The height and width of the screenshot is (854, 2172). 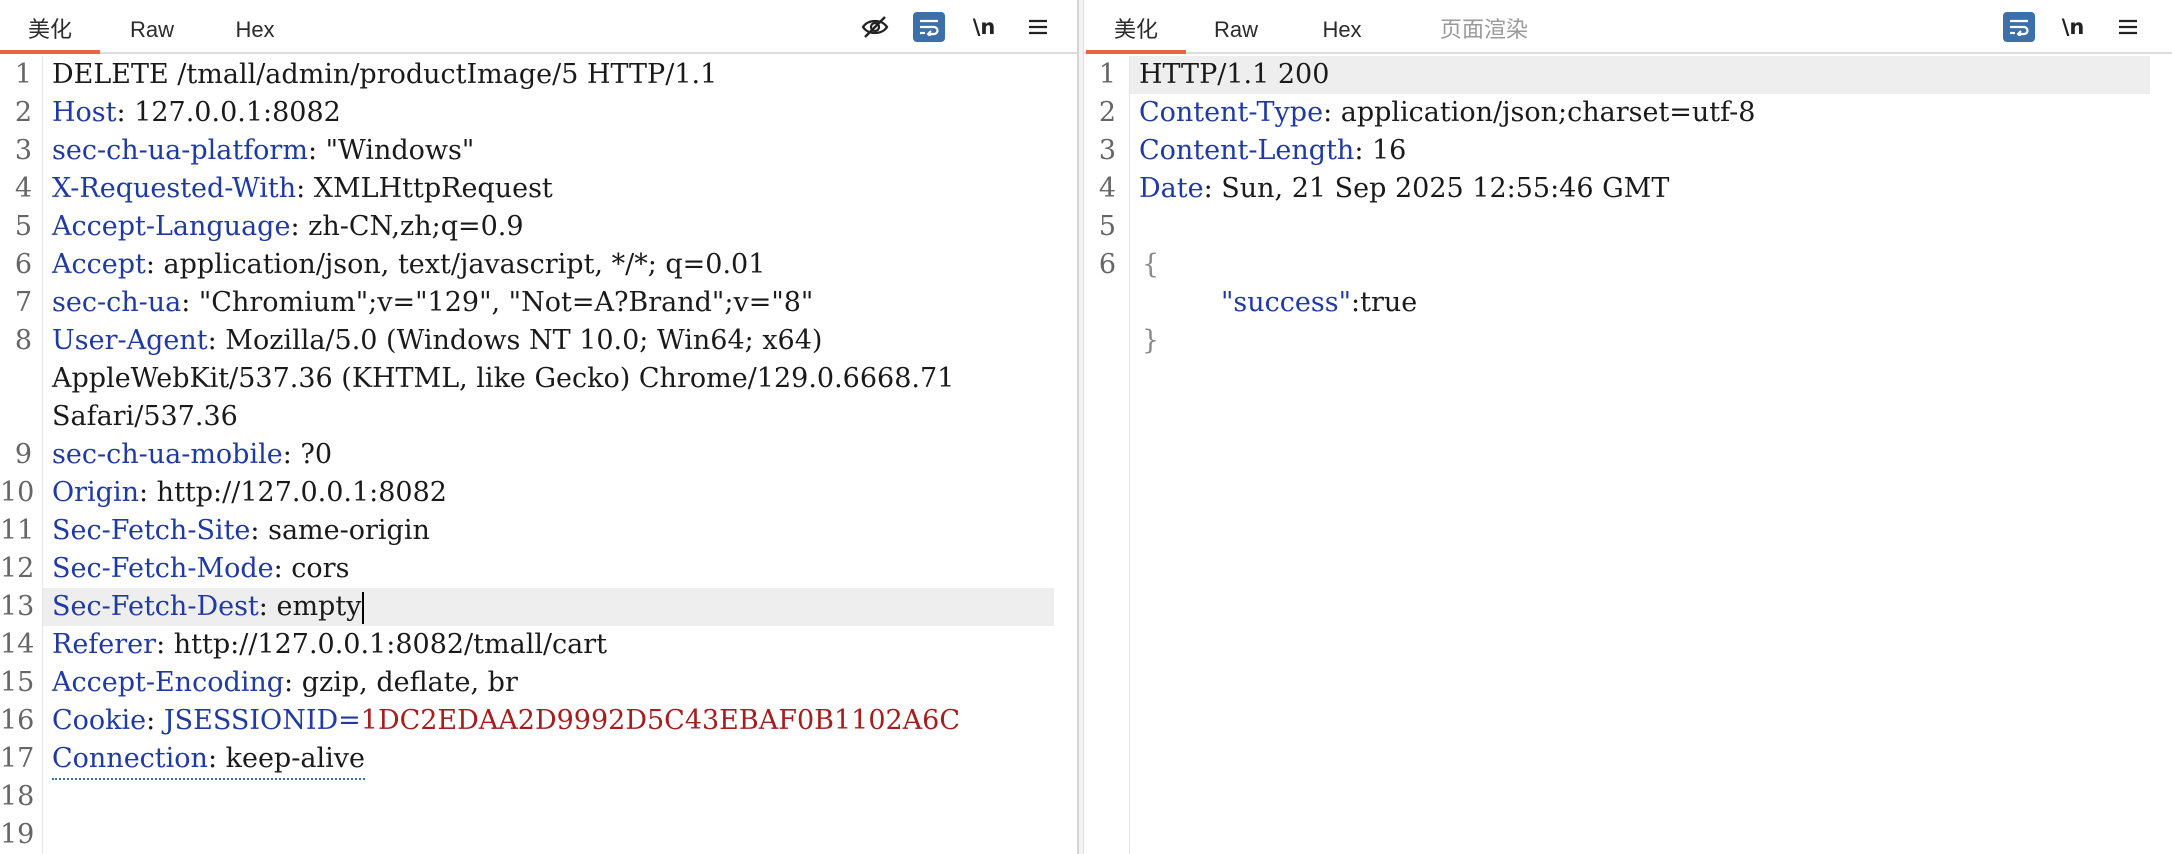 I want to click on header-value: : http://127.0.0.1:8082/tmall/cart, so click(x=382, y=644).